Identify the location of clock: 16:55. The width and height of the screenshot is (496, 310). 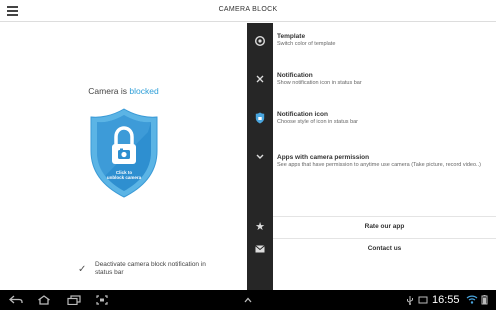
(446, 300).